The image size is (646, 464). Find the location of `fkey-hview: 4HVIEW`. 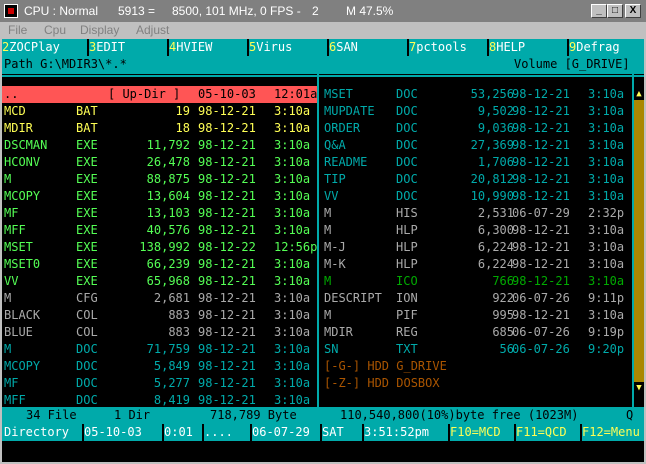

fkey-hview: 4HVIEW is located at coordinates (190, 47).